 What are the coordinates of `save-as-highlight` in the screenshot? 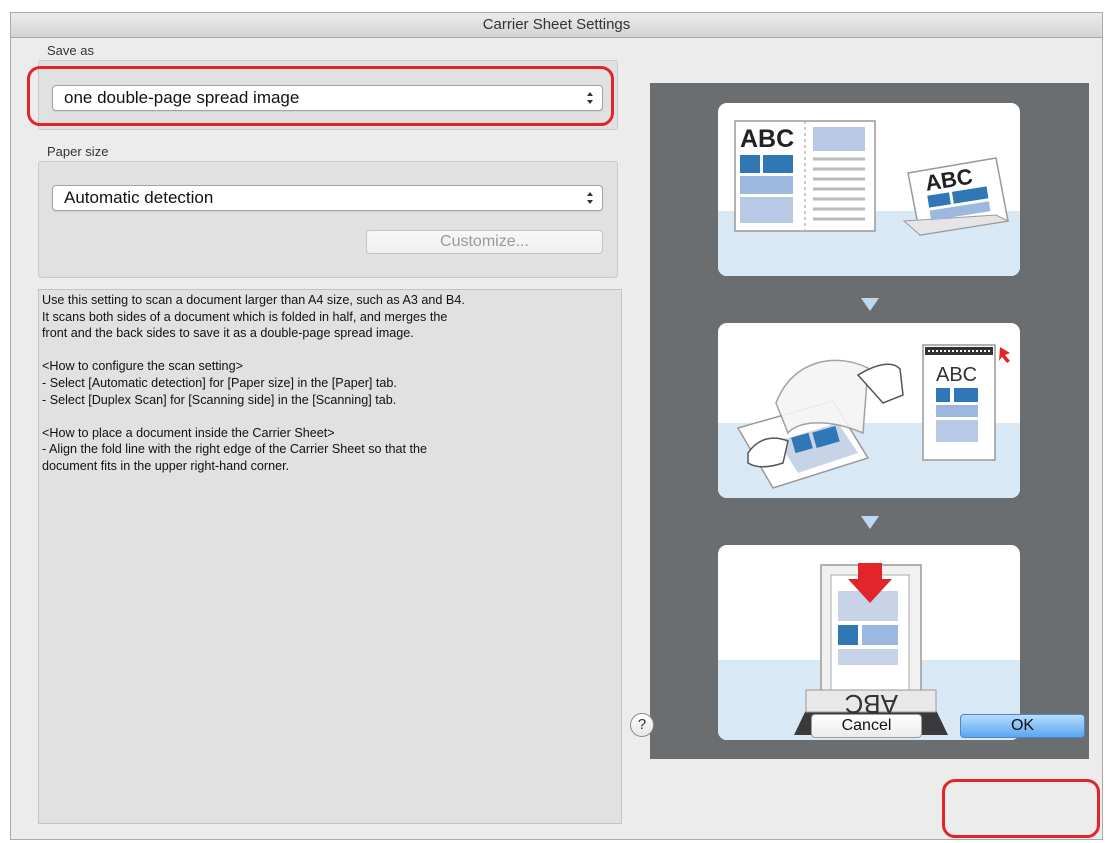 It's located at (320, 96).